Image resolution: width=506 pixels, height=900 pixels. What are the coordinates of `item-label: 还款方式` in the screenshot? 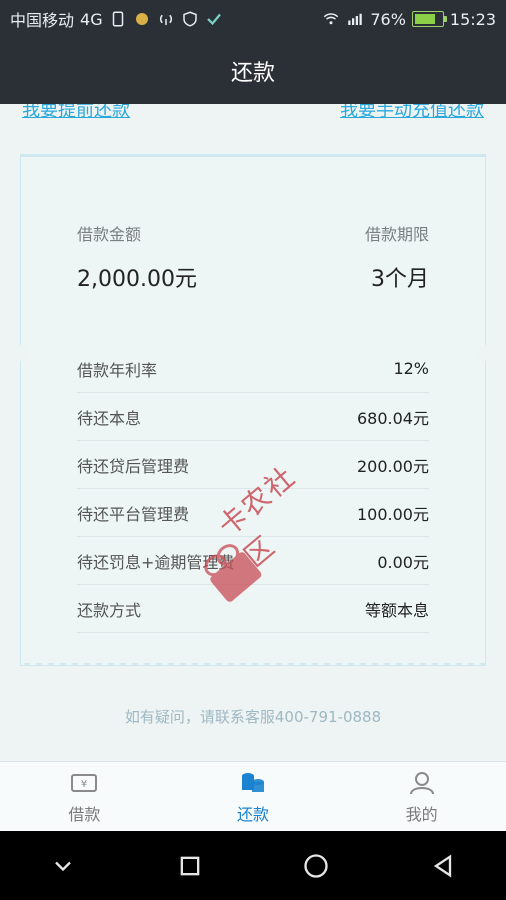 It's located at (109, 610).